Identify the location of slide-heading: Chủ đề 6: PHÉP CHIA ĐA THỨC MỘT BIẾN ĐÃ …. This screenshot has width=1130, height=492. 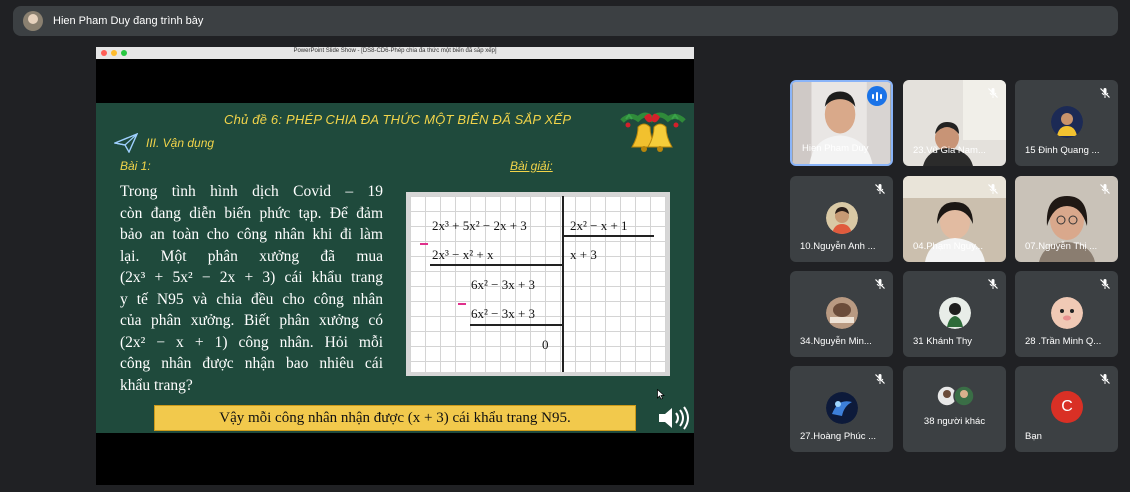
(398, 119).